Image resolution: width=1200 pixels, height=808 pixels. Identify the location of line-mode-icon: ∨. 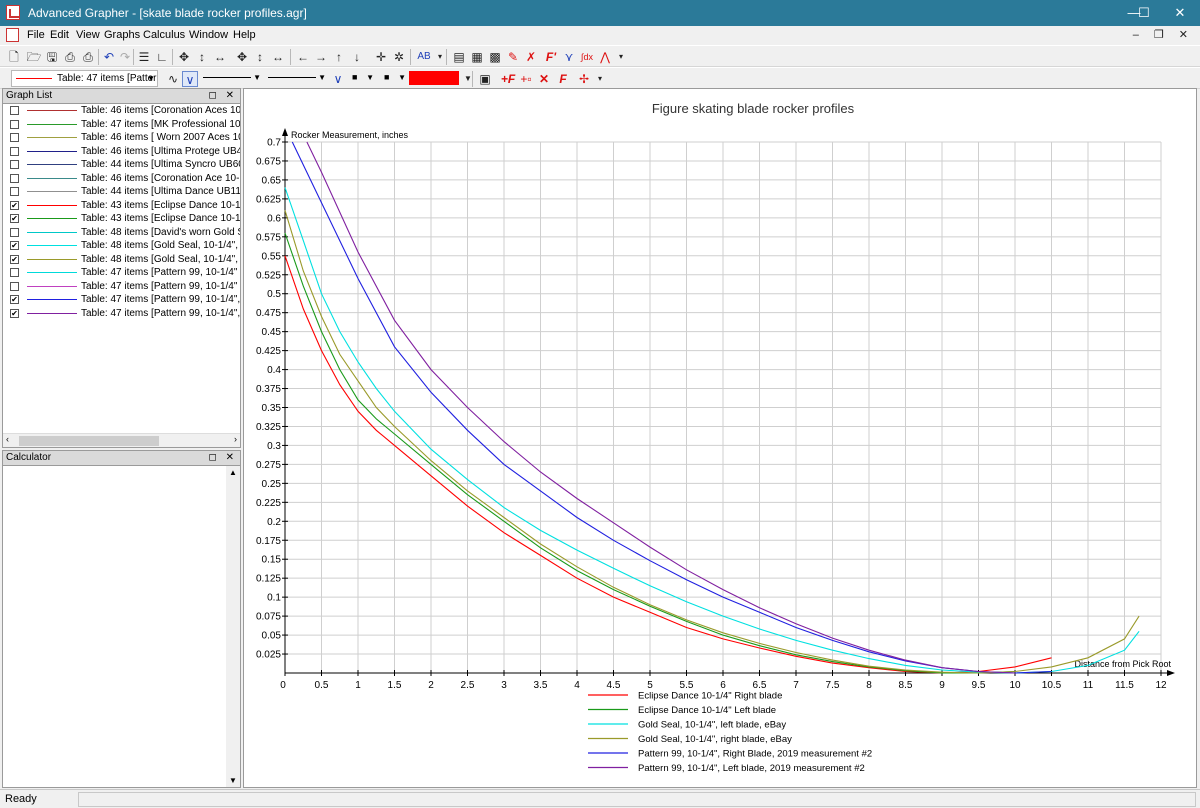
(190, 79).